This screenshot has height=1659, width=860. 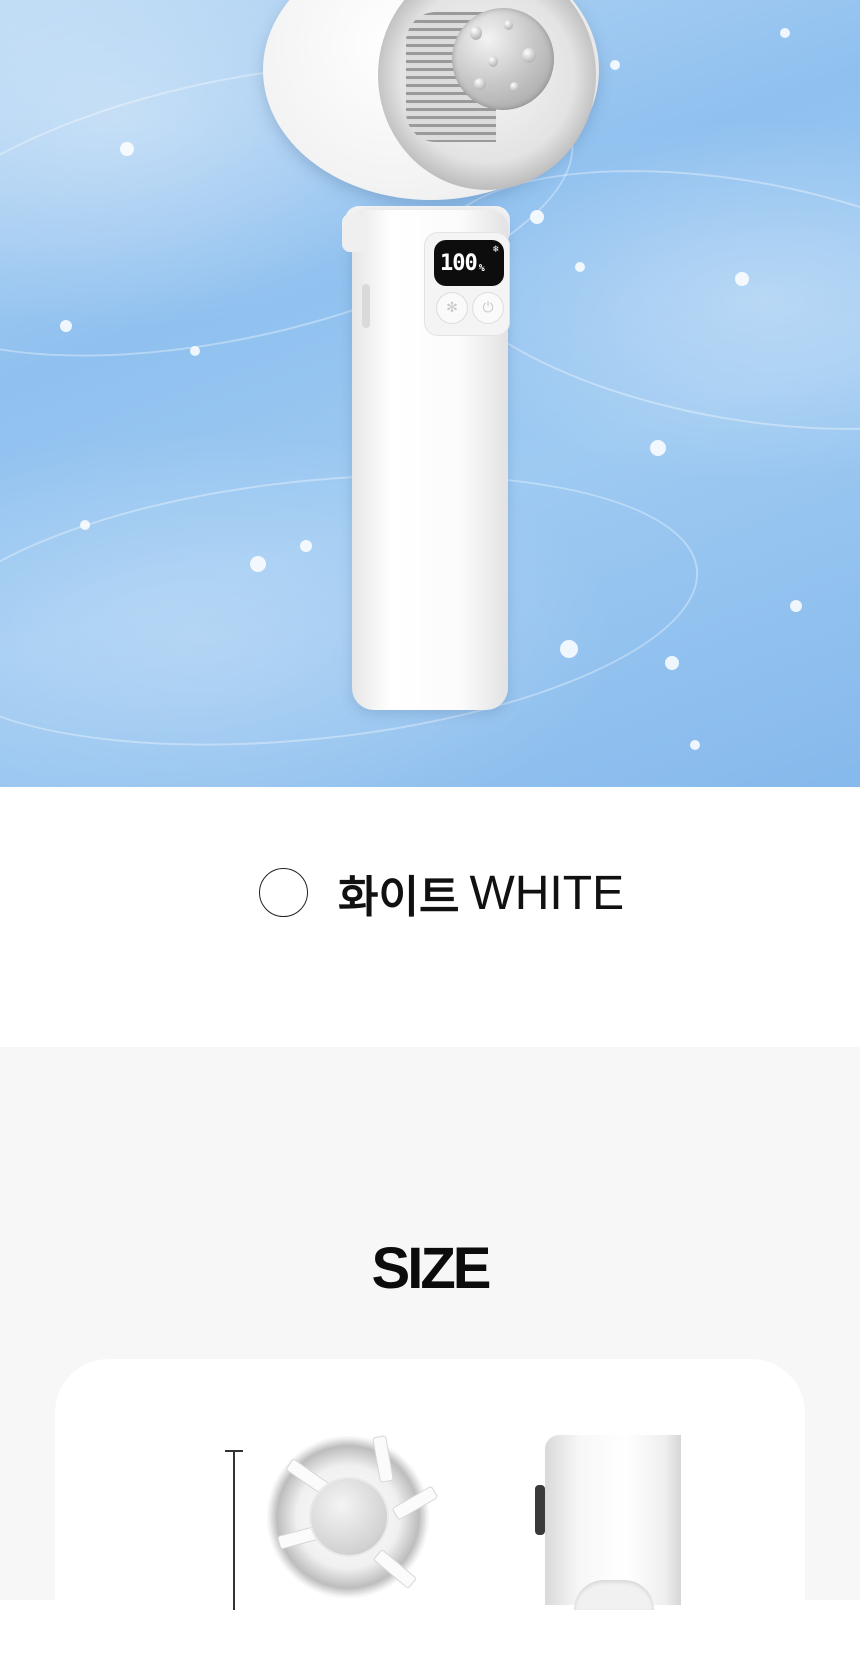 I want to click on charging-slot, so click(x=366, y=306).